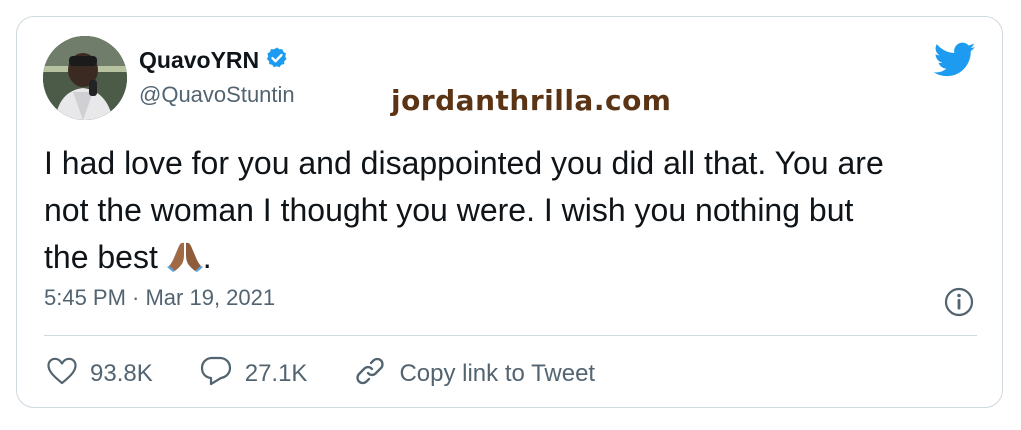 The height and width of the screenshot is (430, 1021). I want to click on copy-link-label: Copy link to Tweet, so click(497, 373).